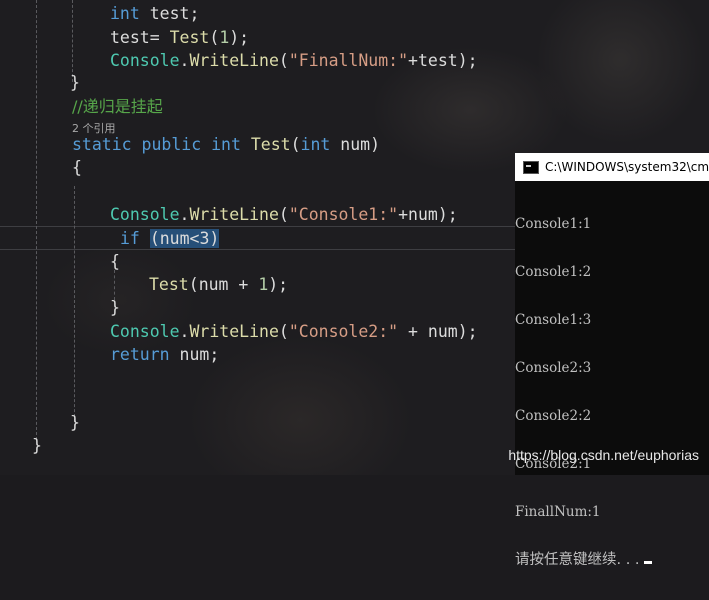 Image resolution: width=709 pixels, height=600 pixels. Describe the element at coordinates (165, 354) in the screenshot. I see `code-line: return num;` at that location.